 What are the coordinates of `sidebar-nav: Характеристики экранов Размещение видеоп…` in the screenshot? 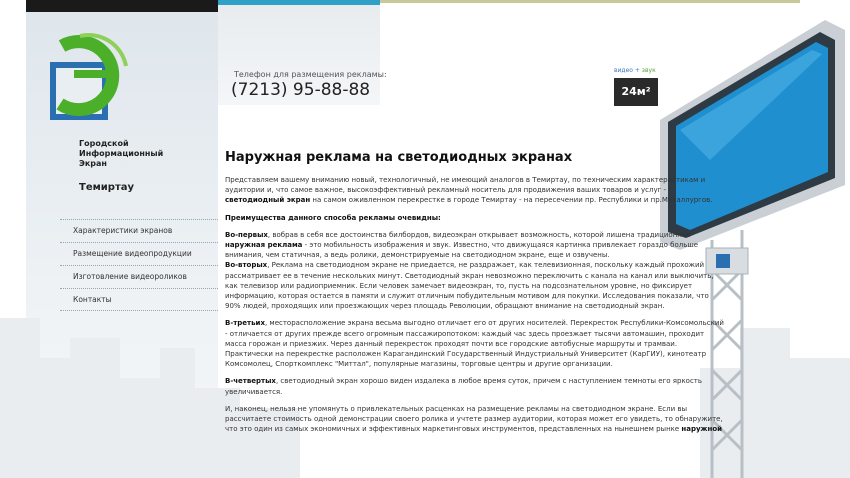 It's located at (139, 265).